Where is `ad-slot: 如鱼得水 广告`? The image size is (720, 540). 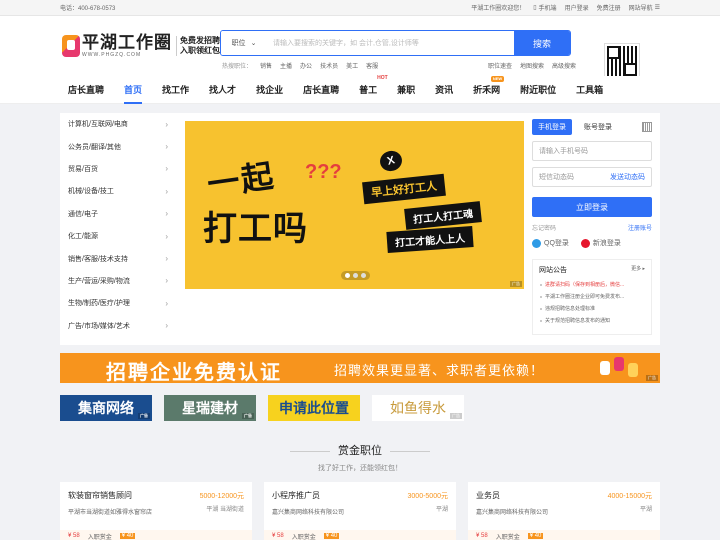 ad-slot: 如鱼得水 广告 is located at coordinates (418, 408).